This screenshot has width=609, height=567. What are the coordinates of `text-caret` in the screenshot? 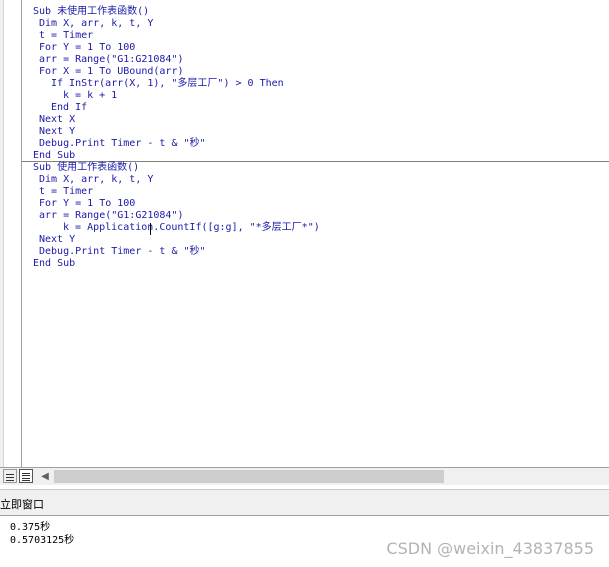 It's located at (150, 229).